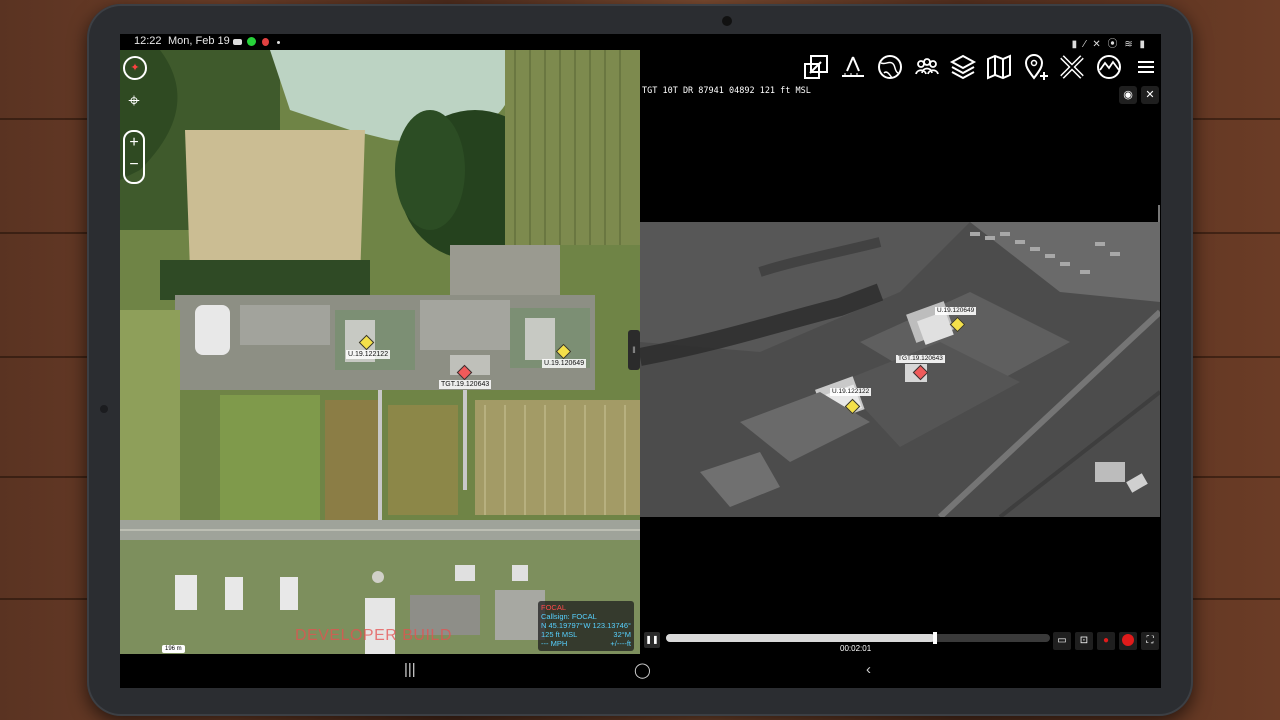  Describe the element at coordinates (1150, 95) in the screenshot. I see `collapse-video-button: ✕` at that location.